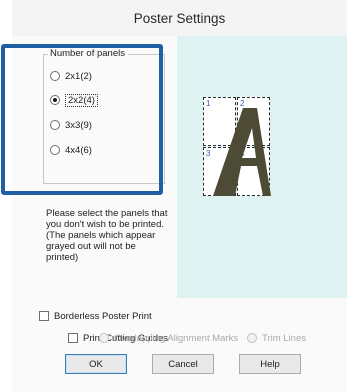 This screenshot has height=392, width=347. I want to click on ok-button: OK, so click(96, 364).